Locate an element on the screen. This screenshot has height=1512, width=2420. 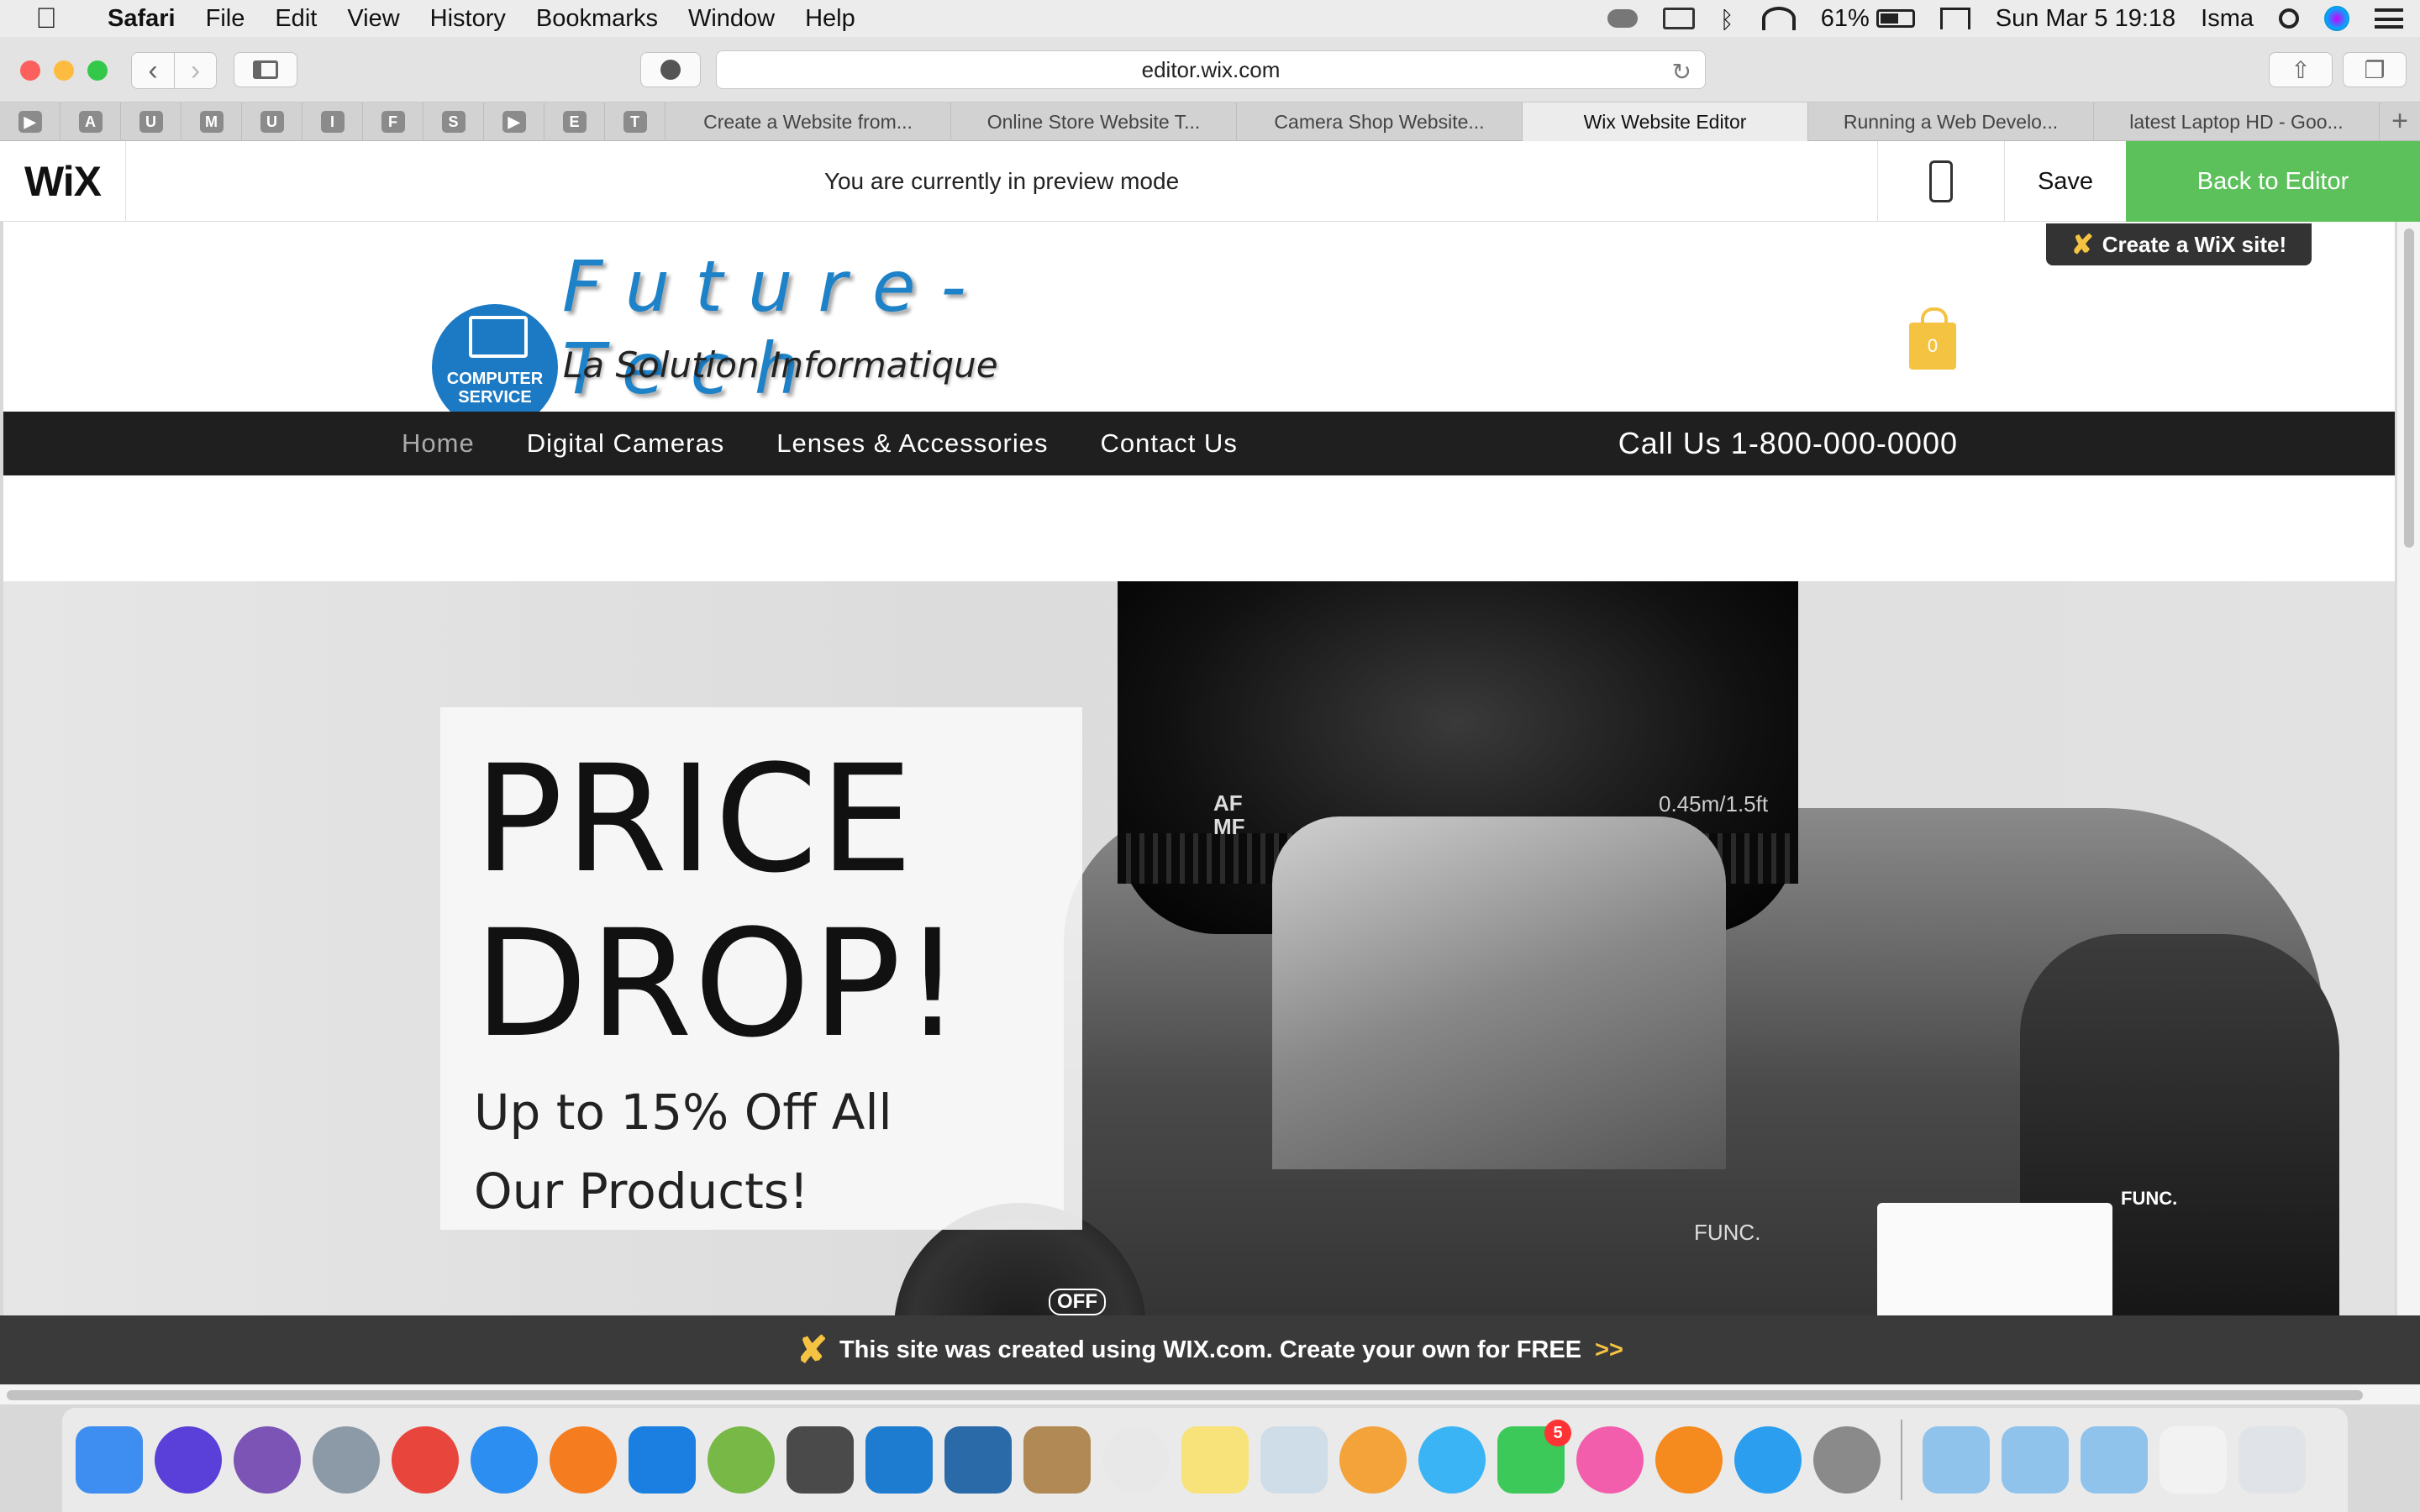
safari-icon is located at coordinates (505, 1460).